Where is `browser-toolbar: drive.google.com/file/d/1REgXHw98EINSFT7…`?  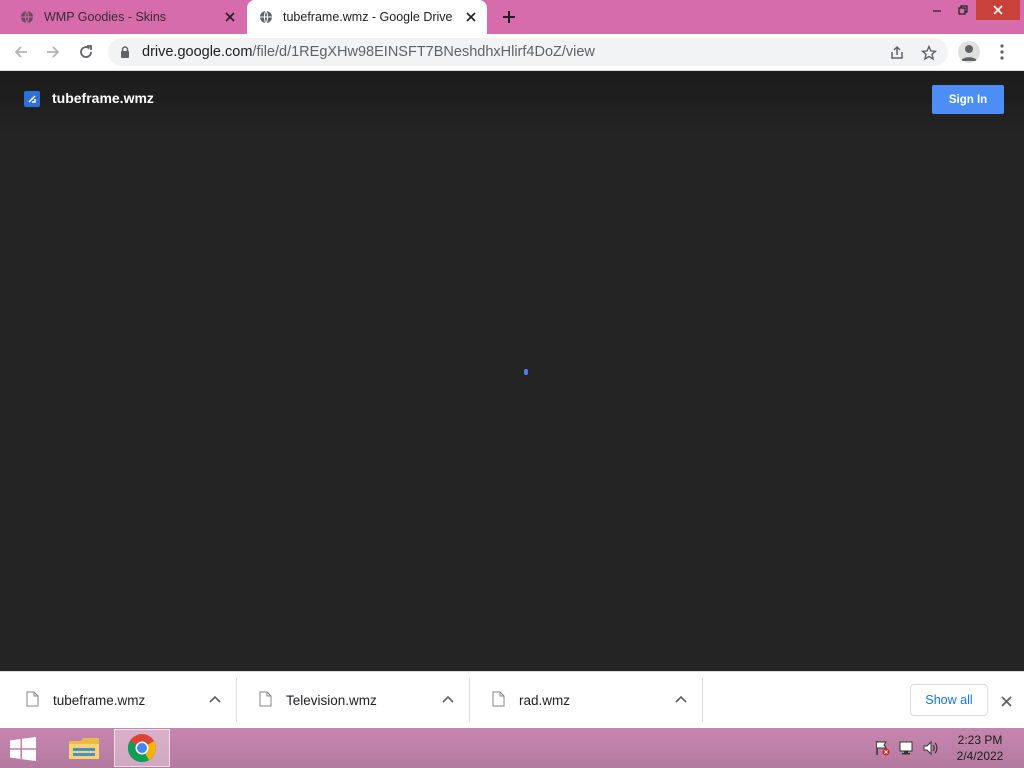 browser-toolbar: drive.google.com/file/d/1REgXHw98EINSFT7… is located at coordinates (512, 52).